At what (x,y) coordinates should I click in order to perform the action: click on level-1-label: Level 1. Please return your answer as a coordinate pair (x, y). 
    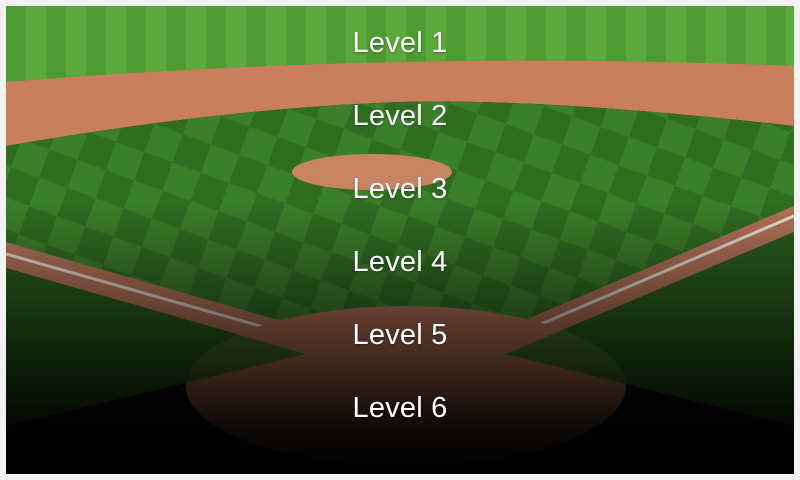
    Looking at the image, I should click on (400, 42).